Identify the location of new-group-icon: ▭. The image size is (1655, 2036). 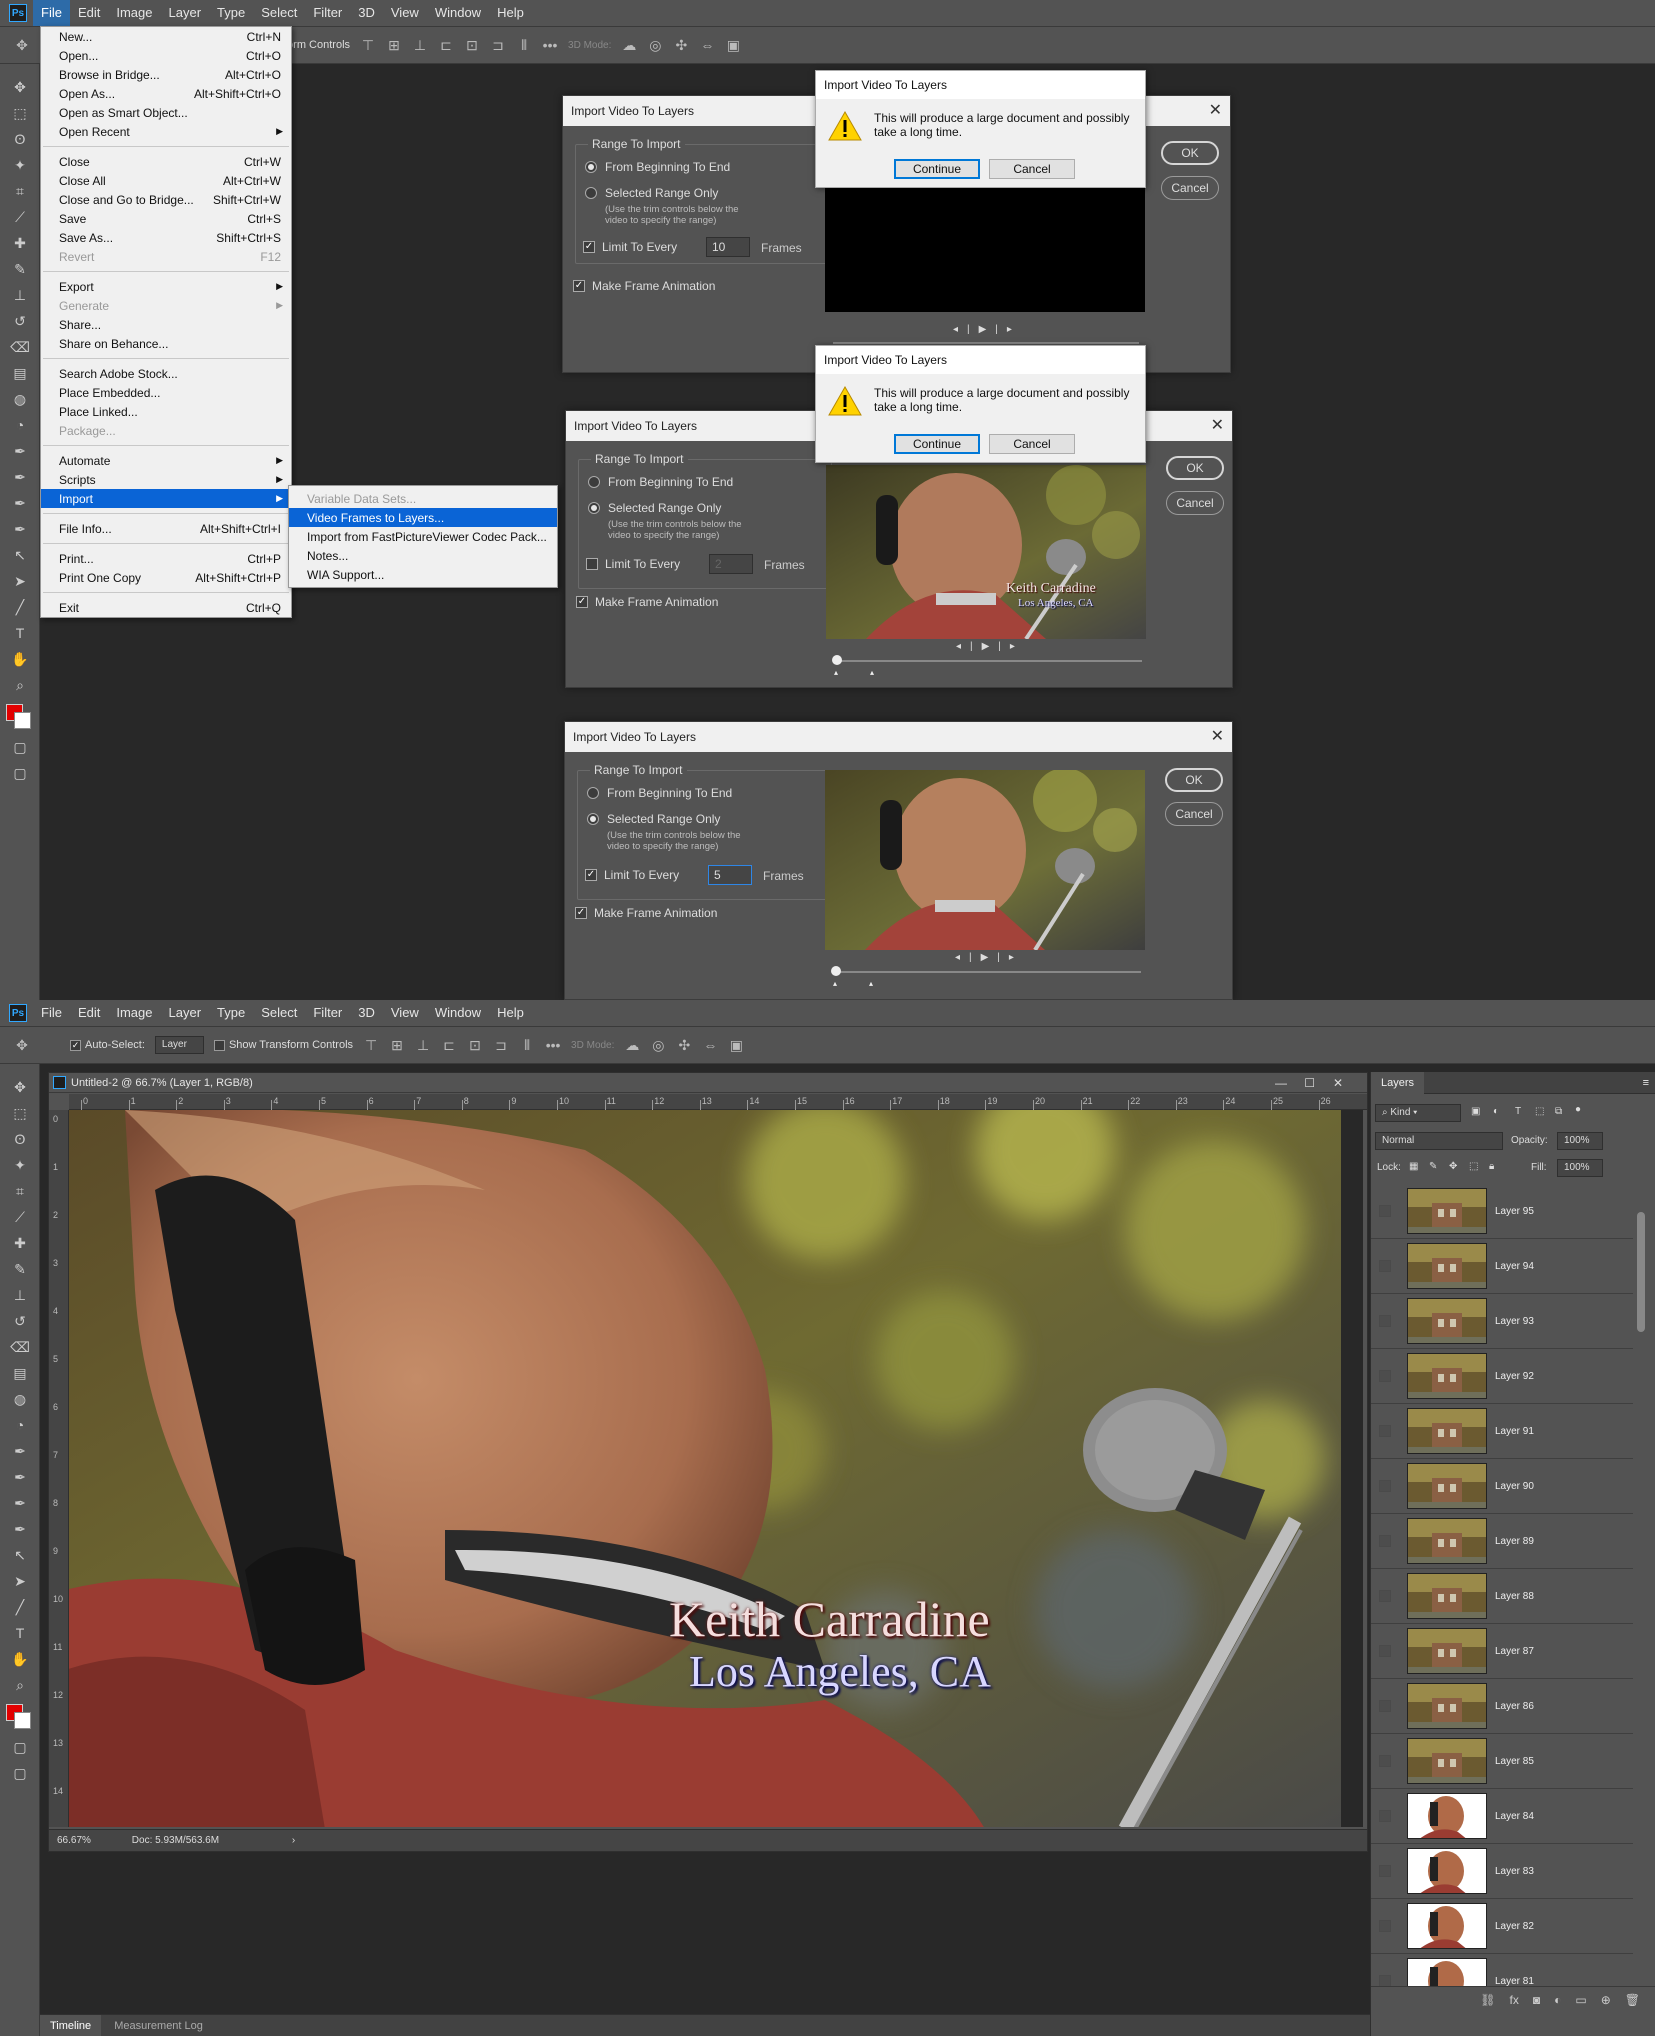
(1580, 2000).